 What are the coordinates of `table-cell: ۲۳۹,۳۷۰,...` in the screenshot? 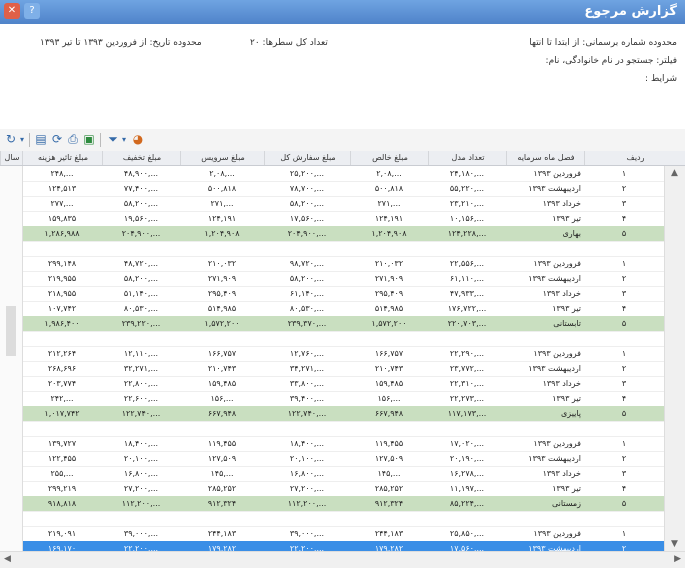 It's located at (307, 323).